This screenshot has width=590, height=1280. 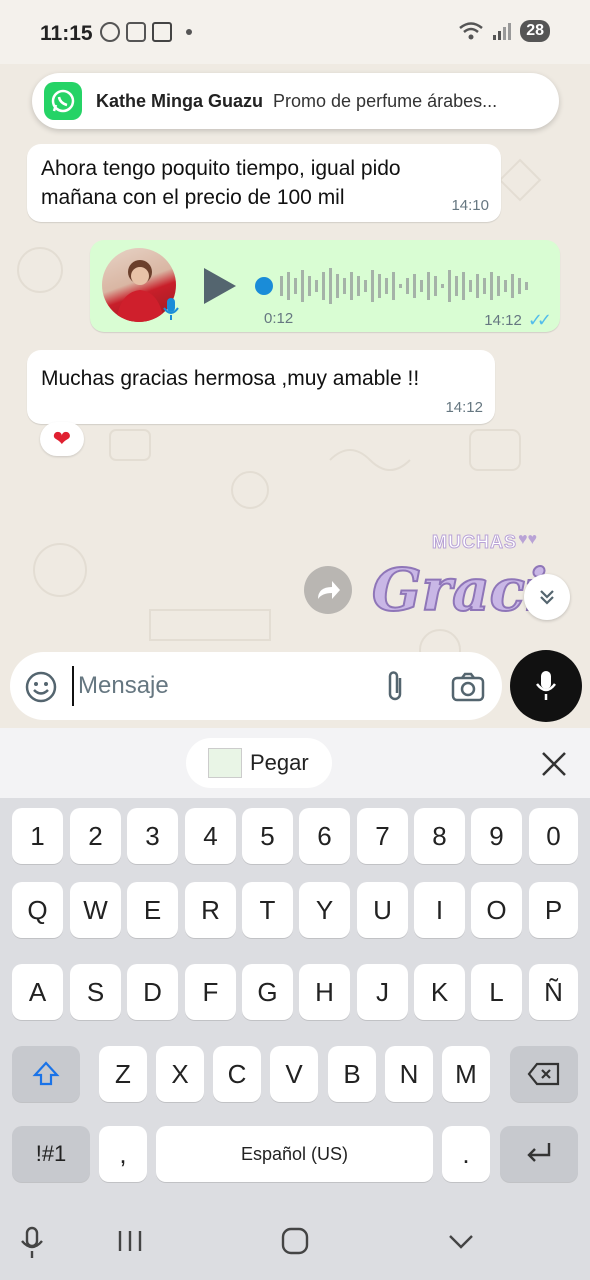 What do you see at coordinates (95, 992) in the screenshot?
I see `key-s: S` at bounding box center [95, 992].